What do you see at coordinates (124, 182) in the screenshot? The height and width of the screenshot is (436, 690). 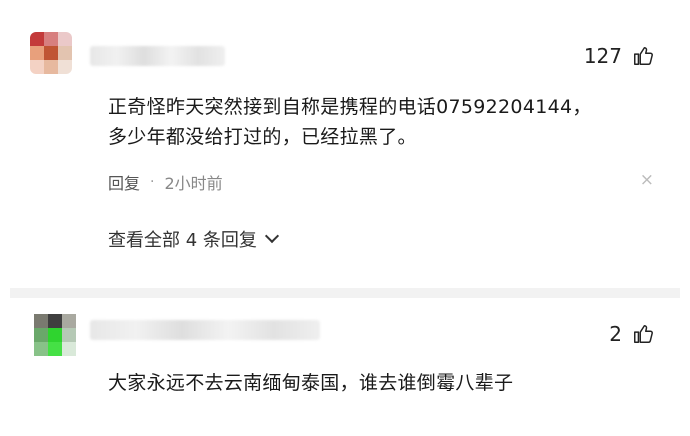 I see `reply-button: 回复` at bounding box center [124, 182].